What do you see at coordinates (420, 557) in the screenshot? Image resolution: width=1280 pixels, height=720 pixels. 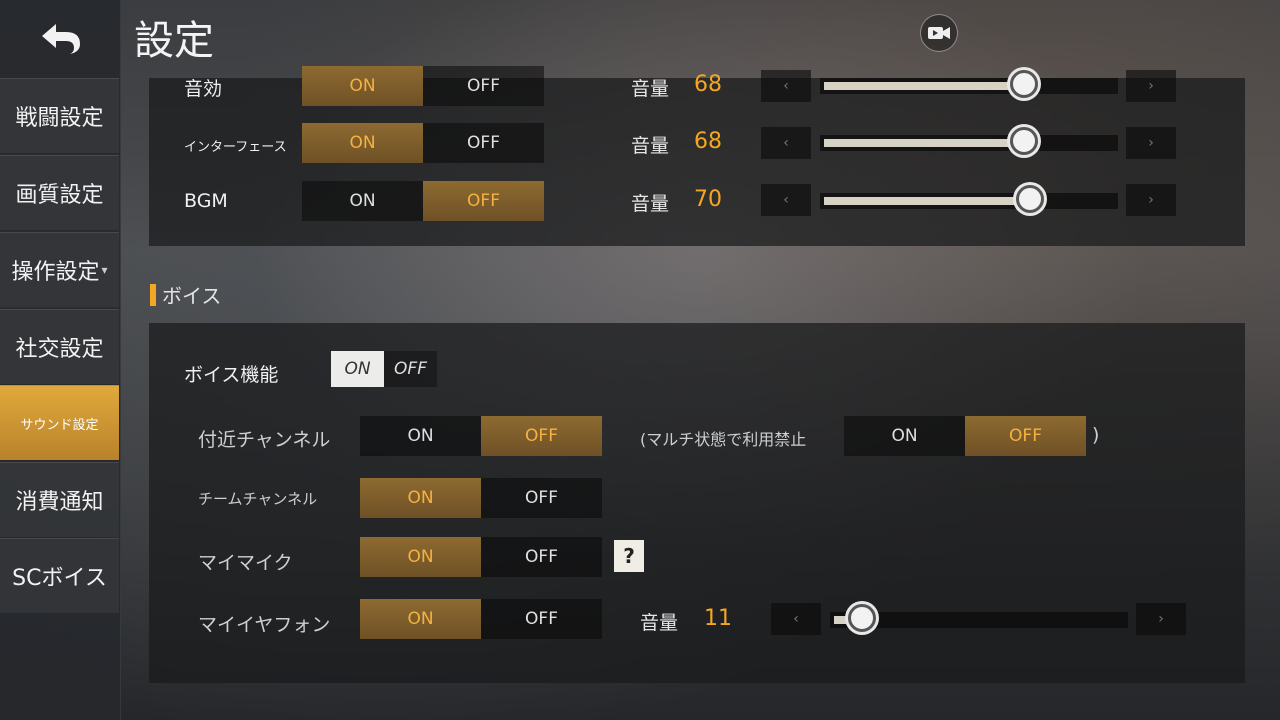 I see `my-mic-on-button: ON` at bounding box center [420, 557].